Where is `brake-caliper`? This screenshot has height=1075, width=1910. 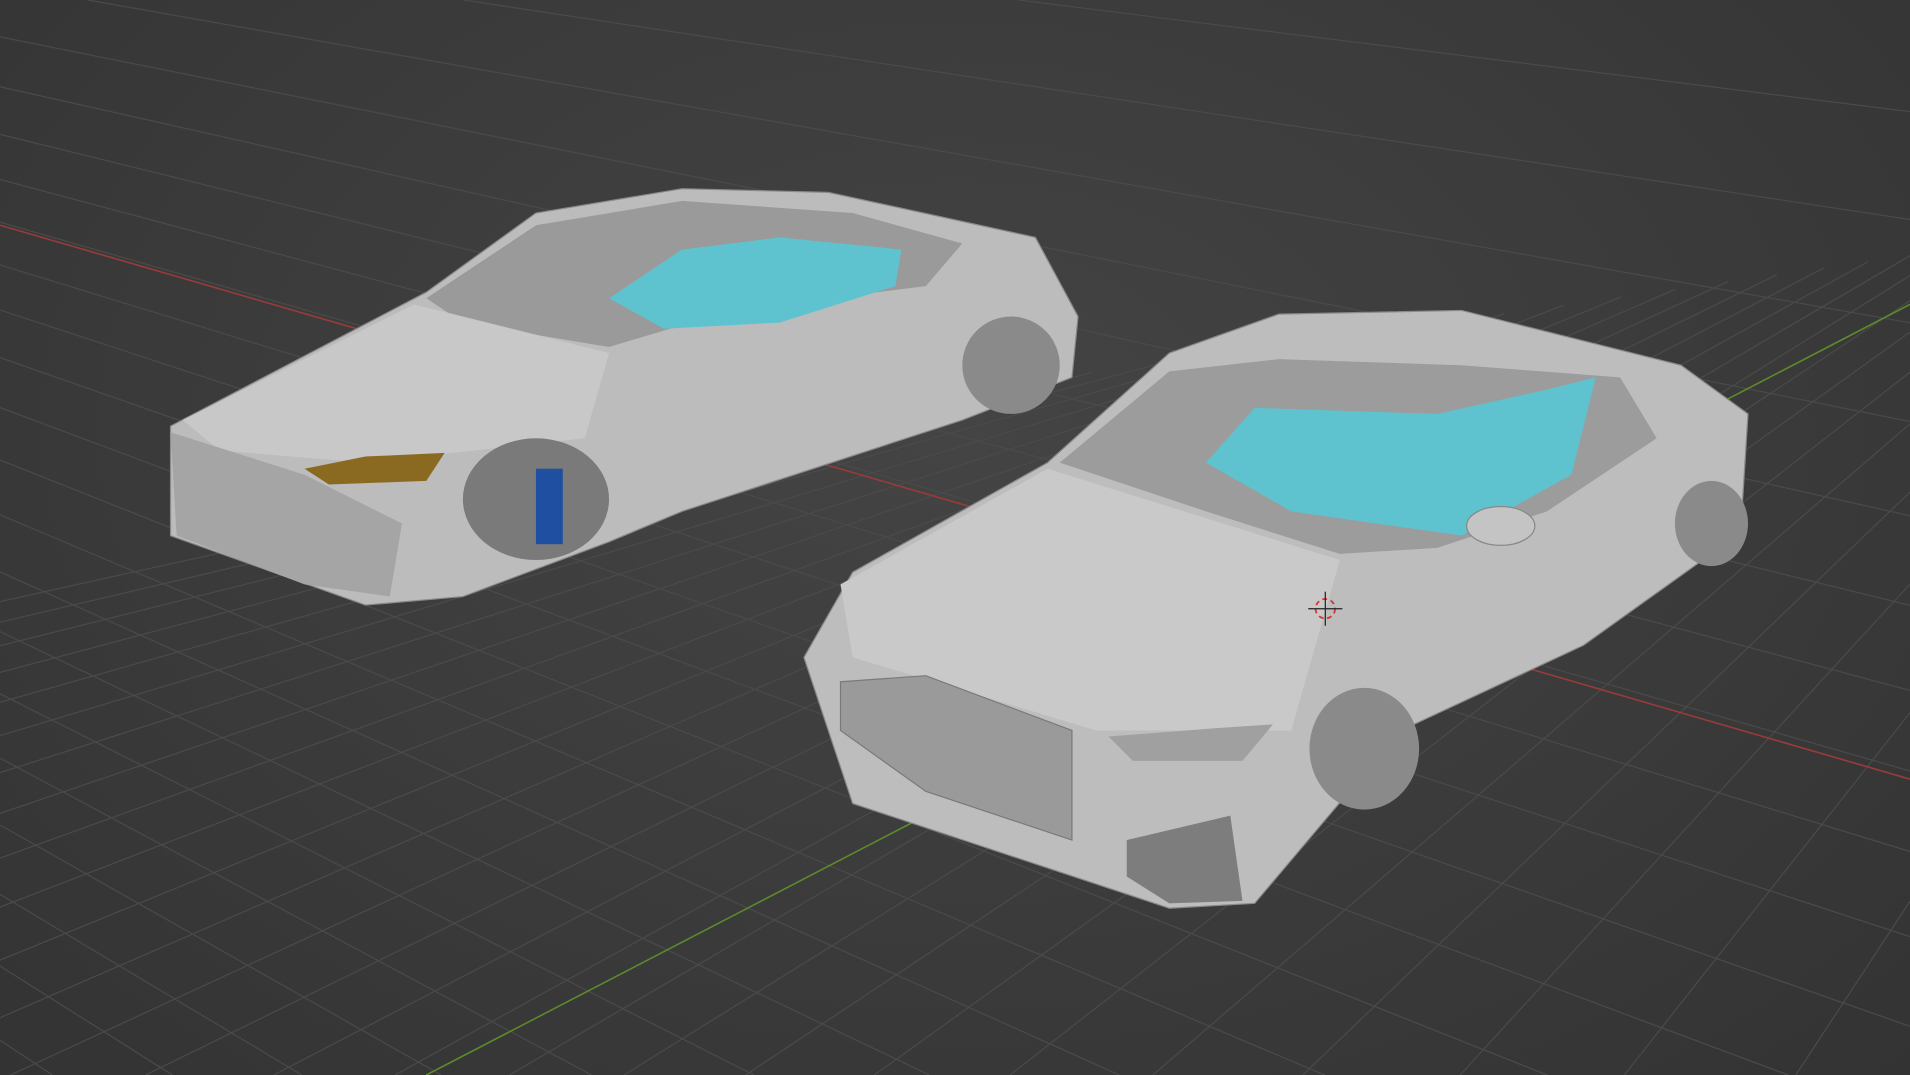
brake-caliper is located at coordinates (549, 506).